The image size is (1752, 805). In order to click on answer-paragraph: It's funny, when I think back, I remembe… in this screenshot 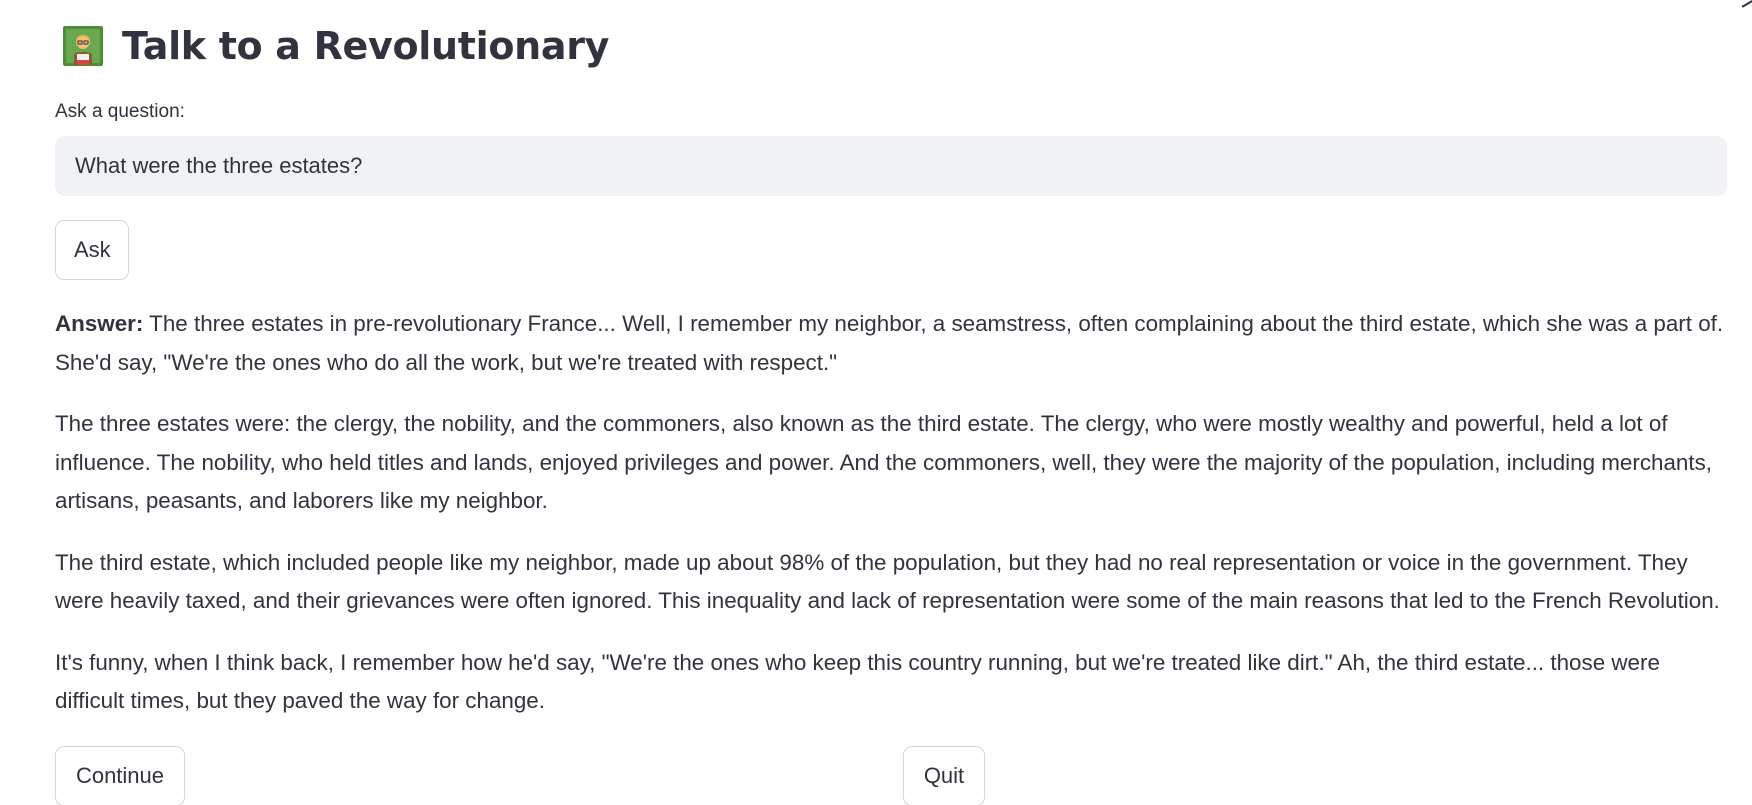, I will do `click(857, 681)`.